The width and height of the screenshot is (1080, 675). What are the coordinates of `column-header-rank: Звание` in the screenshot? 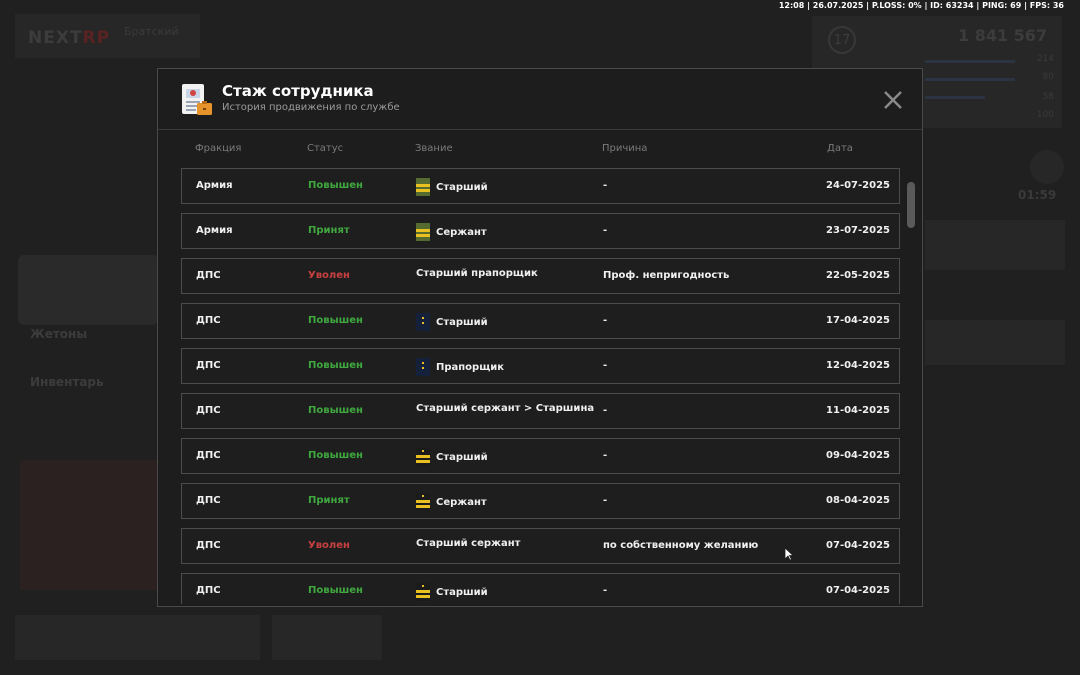 It's located at (434, 148).